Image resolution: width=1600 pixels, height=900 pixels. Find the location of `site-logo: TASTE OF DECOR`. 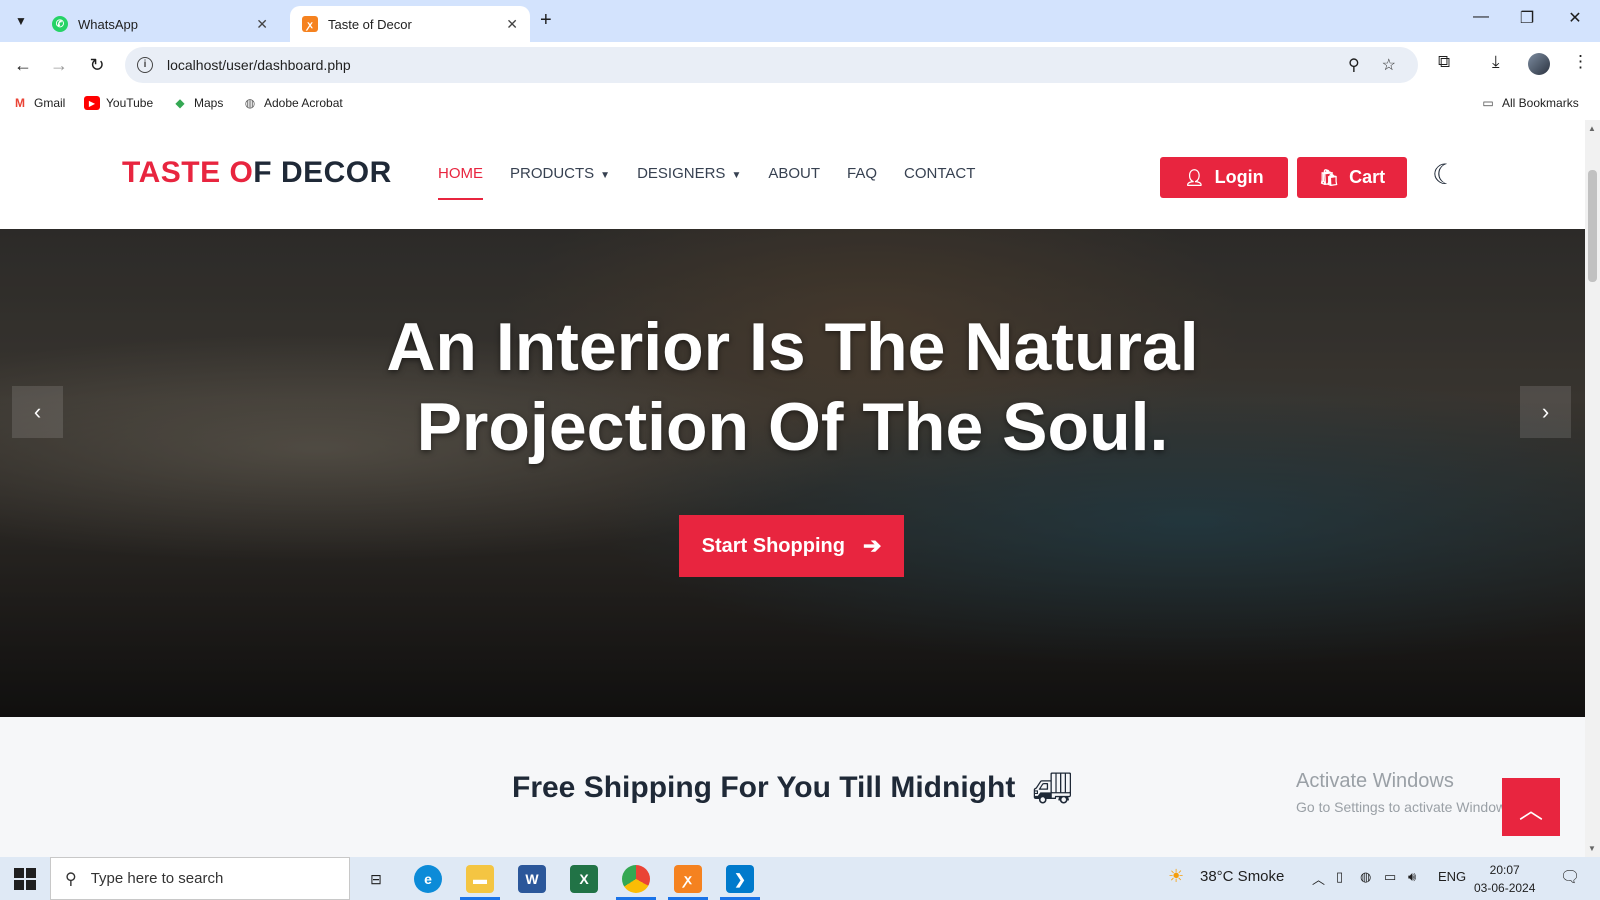

site-logo: TASTE OF DECOR is located at coordinates (257, 173).